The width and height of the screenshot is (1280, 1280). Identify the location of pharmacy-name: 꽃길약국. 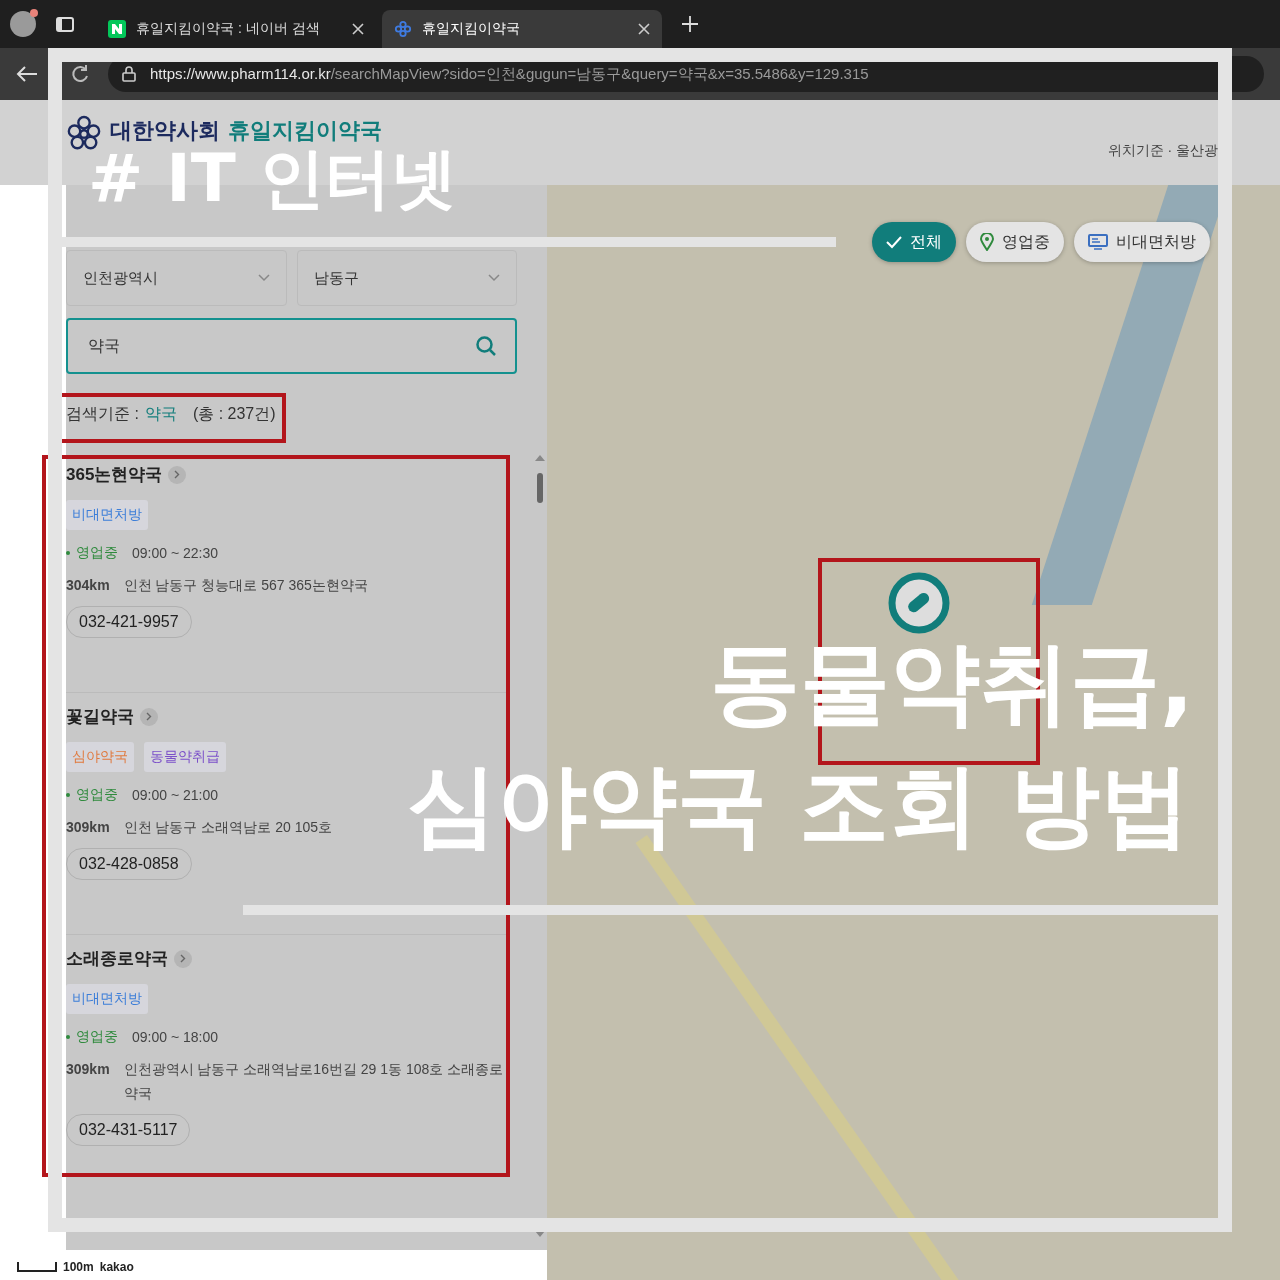
(100, 716).